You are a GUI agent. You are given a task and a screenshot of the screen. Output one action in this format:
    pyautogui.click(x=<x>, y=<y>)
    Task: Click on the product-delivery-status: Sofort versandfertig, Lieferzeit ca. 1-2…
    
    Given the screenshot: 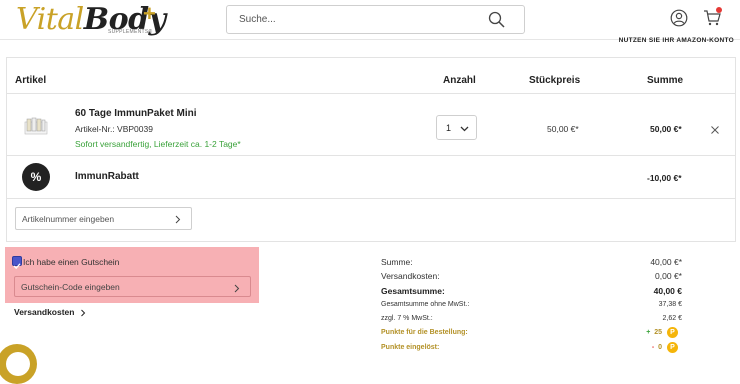 What is the action you would take?
    pyautogui.click(x=158, y=144)
    